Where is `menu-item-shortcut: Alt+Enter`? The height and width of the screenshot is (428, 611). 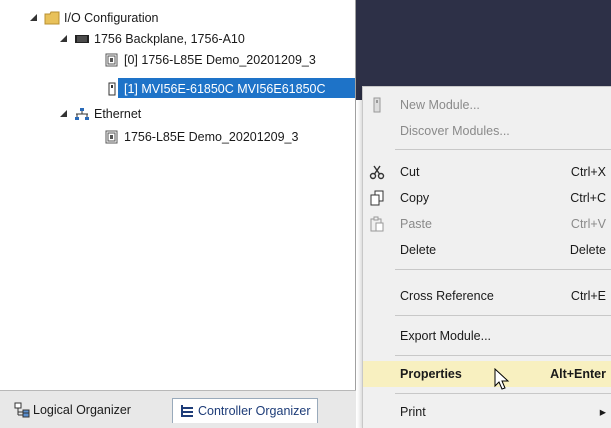 menu-item-shortcut: Alt+Enter is located at coordinates (578, 374).